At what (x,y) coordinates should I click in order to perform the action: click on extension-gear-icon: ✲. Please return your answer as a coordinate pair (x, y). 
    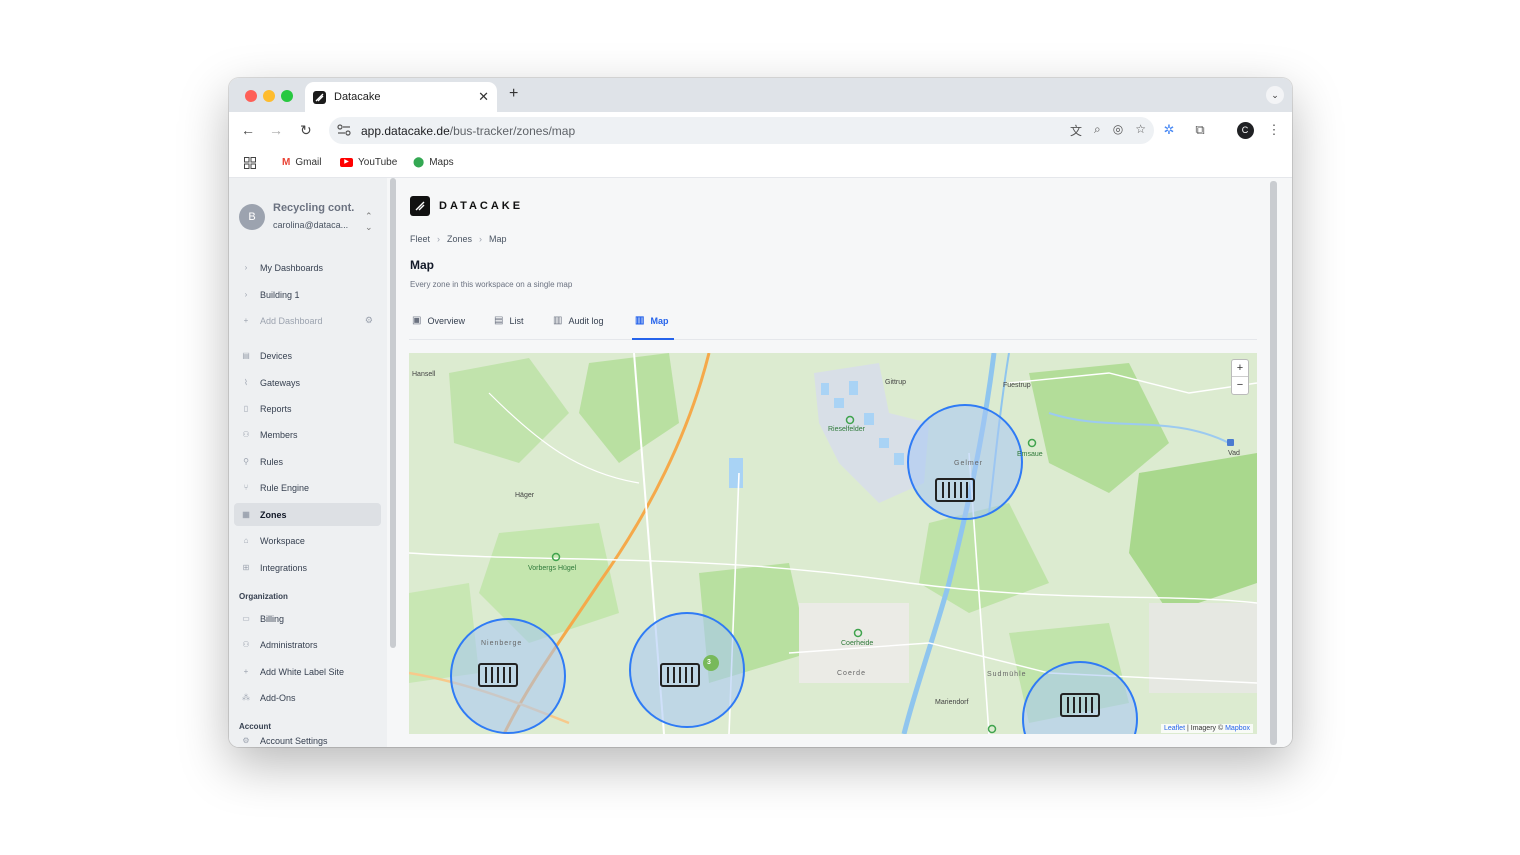
    Looking at the image, I should click on (1169, 130).